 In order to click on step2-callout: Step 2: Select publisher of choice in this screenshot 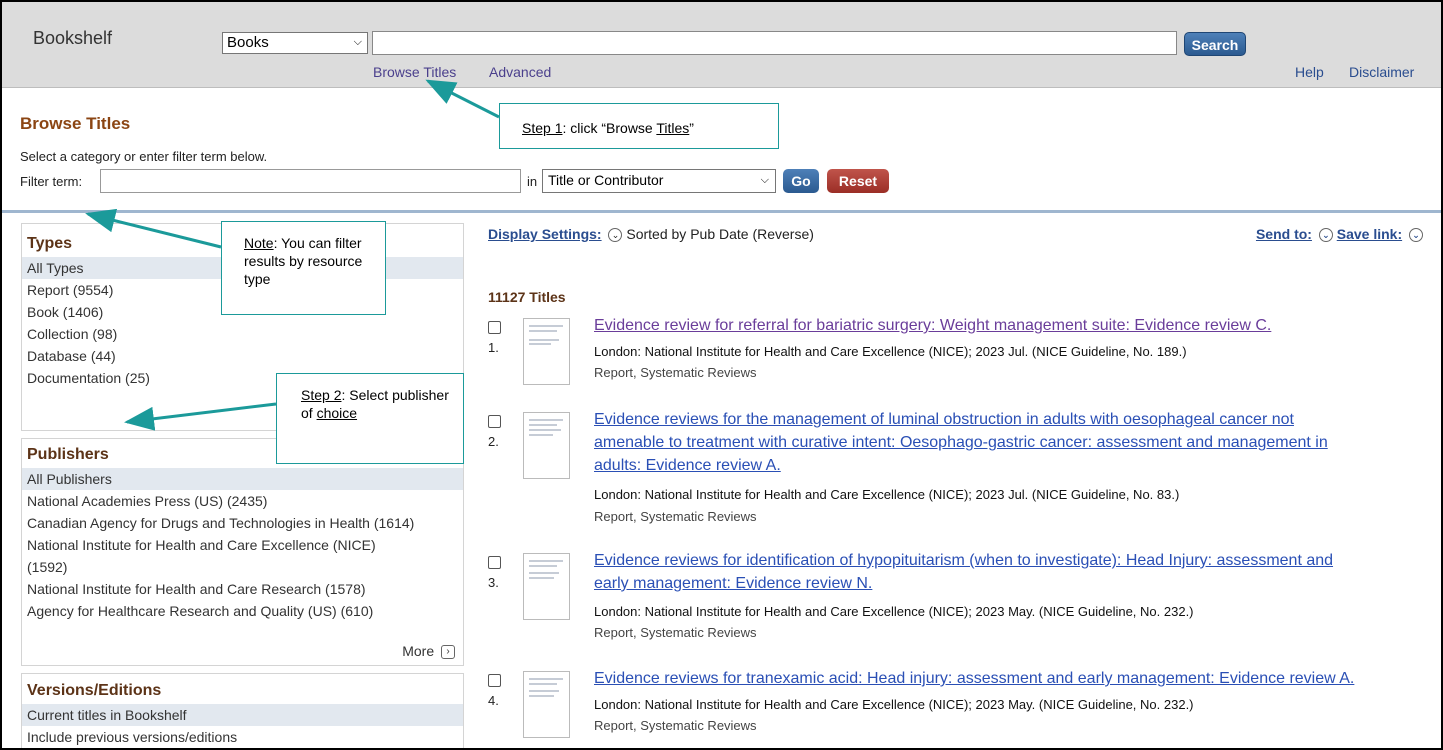, I will do `click(370, 418)`.